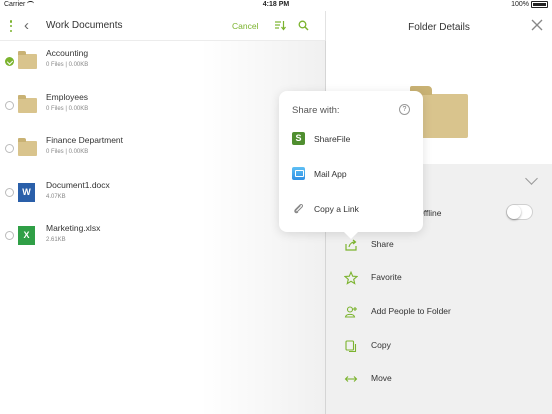  I want to click on paperclip-icon, so click(299, 208).